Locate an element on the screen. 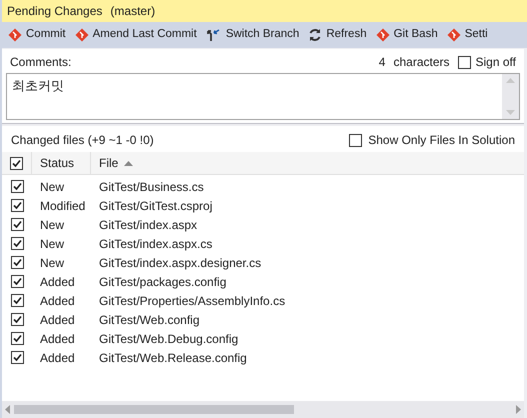 The image size is (527, 418). file-cell-text: GitTest/index.aspx.cs is located at coordinates (156, 244).